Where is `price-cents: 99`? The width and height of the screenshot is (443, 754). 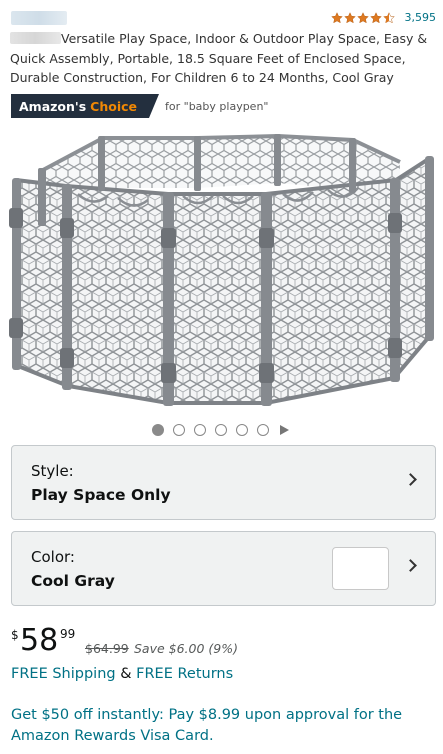 price-cents: 99 is located at coordinates (68, 634).